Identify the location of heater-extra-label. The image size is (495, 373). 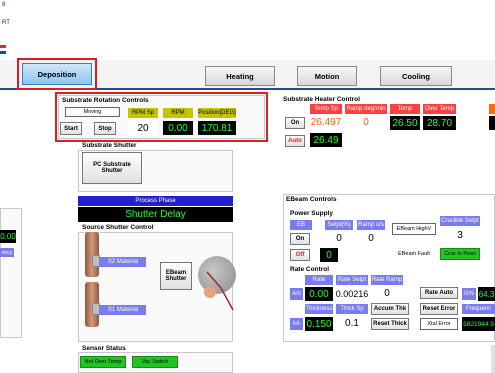
(492, 109).